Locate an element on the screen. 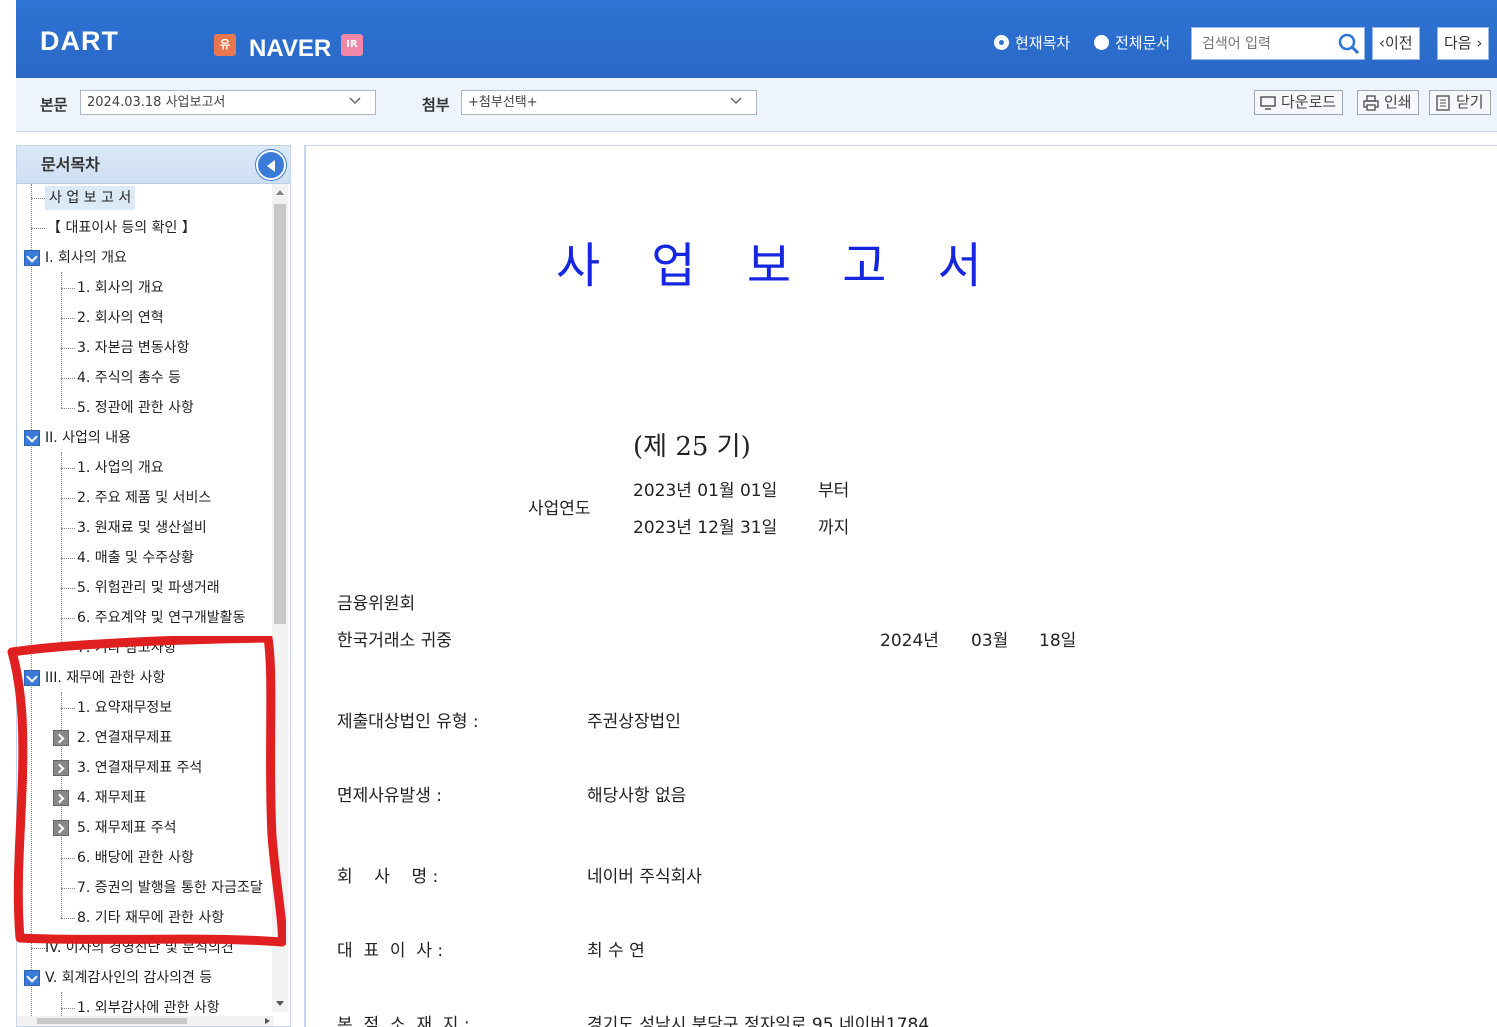  prev-button: ‹이전 is located at coordinates (1396, 43).